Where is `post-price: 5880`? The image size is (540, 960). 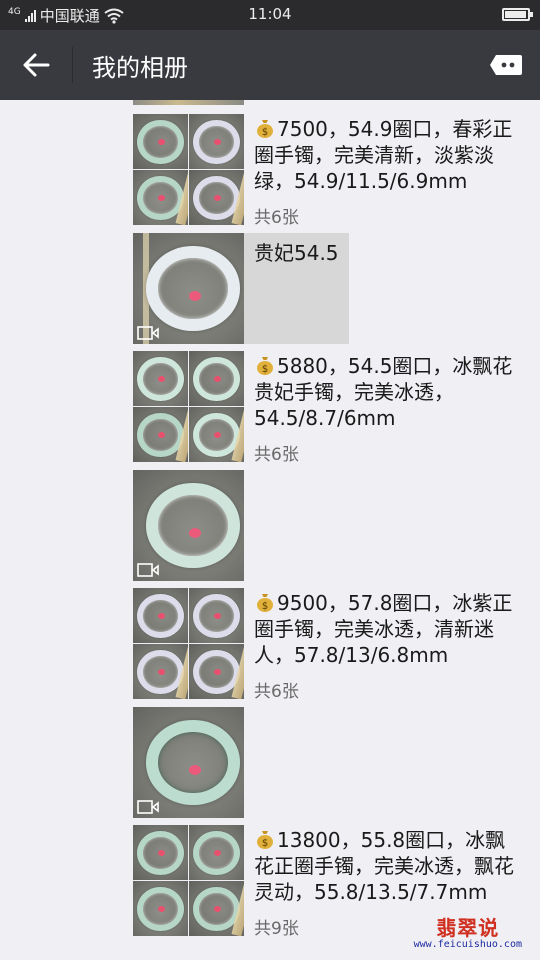
post-price: 5880 is located at coordinates (302, 366).